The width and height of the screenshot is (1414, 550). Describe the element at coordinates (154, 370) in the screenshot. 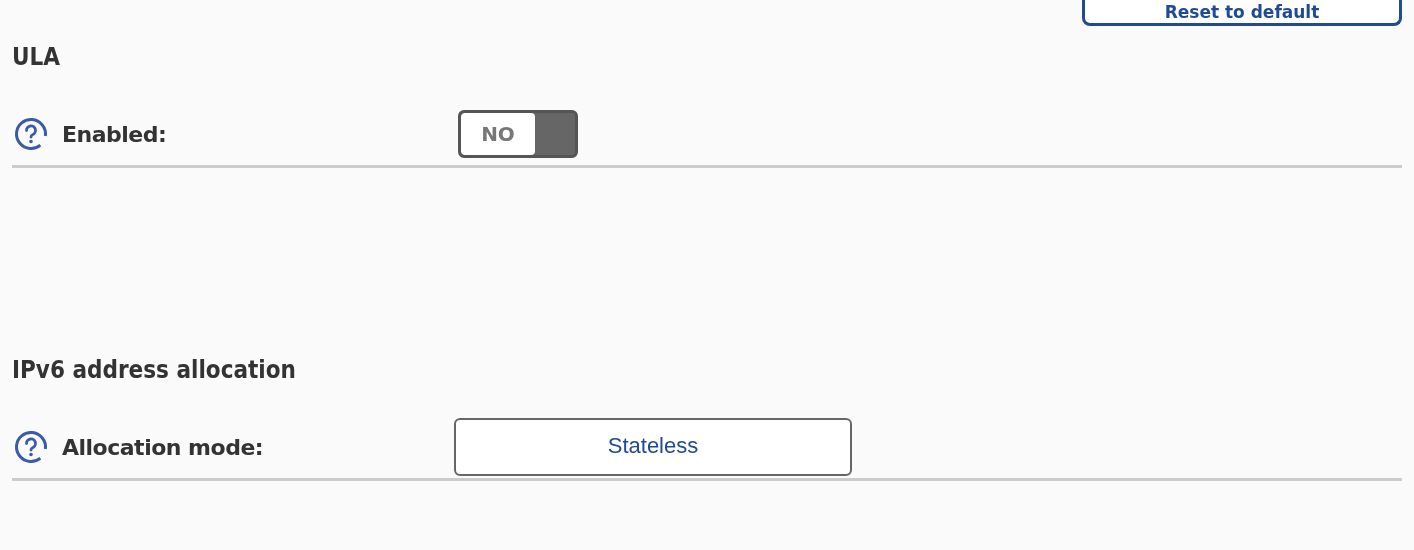

I see `section-heading: IPv6 address allocation` at that location.